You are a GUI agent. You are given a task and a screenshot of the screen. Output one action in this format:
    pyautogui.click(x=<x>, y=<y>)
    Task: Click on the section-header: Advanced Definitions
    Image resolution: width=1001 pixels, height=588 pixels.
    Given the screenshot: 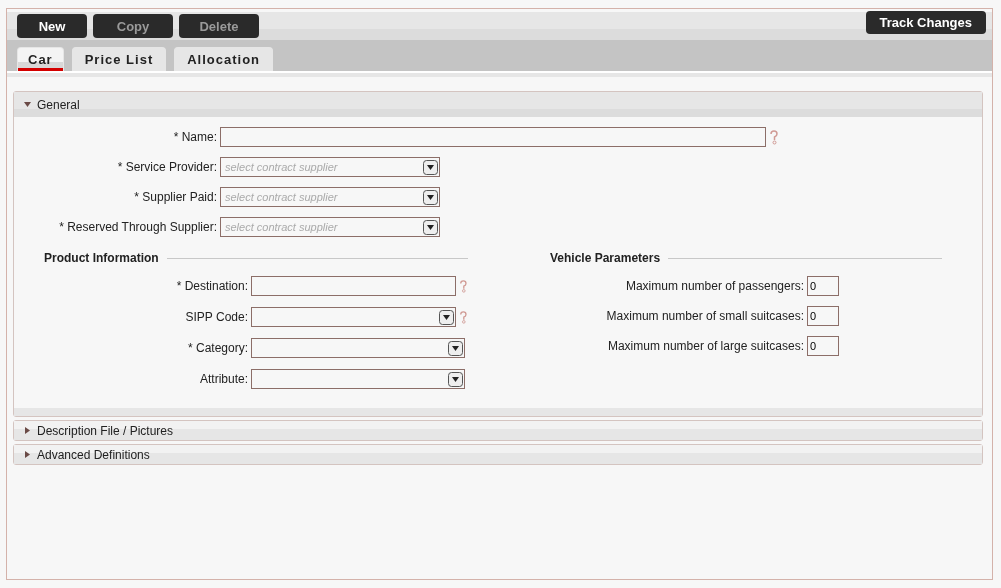 What is the action you would take?
    pyautogui.click(x=498, y=454)
    